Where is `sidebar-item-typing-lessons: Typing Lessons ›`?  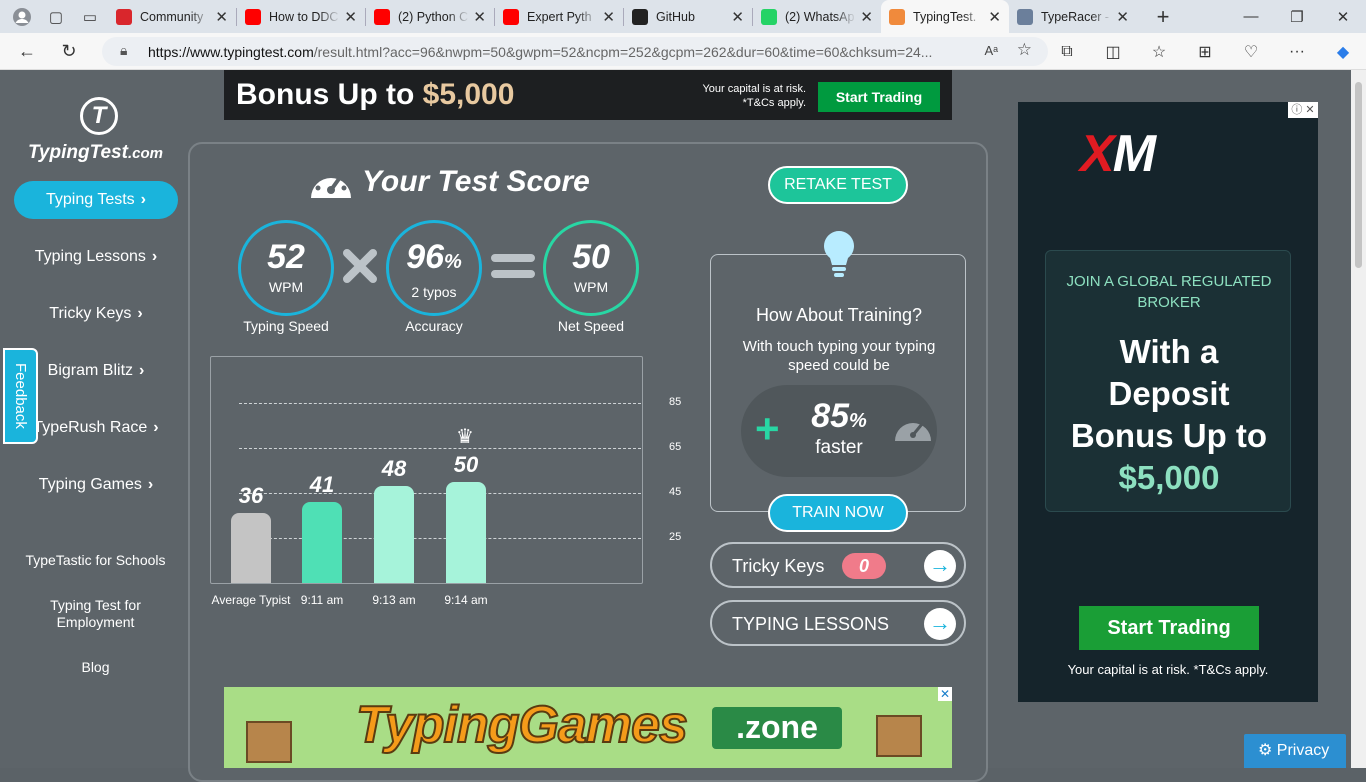 sidebar-item-typing-lessons: Typing Lessons › is located at coordinates (96, 257).